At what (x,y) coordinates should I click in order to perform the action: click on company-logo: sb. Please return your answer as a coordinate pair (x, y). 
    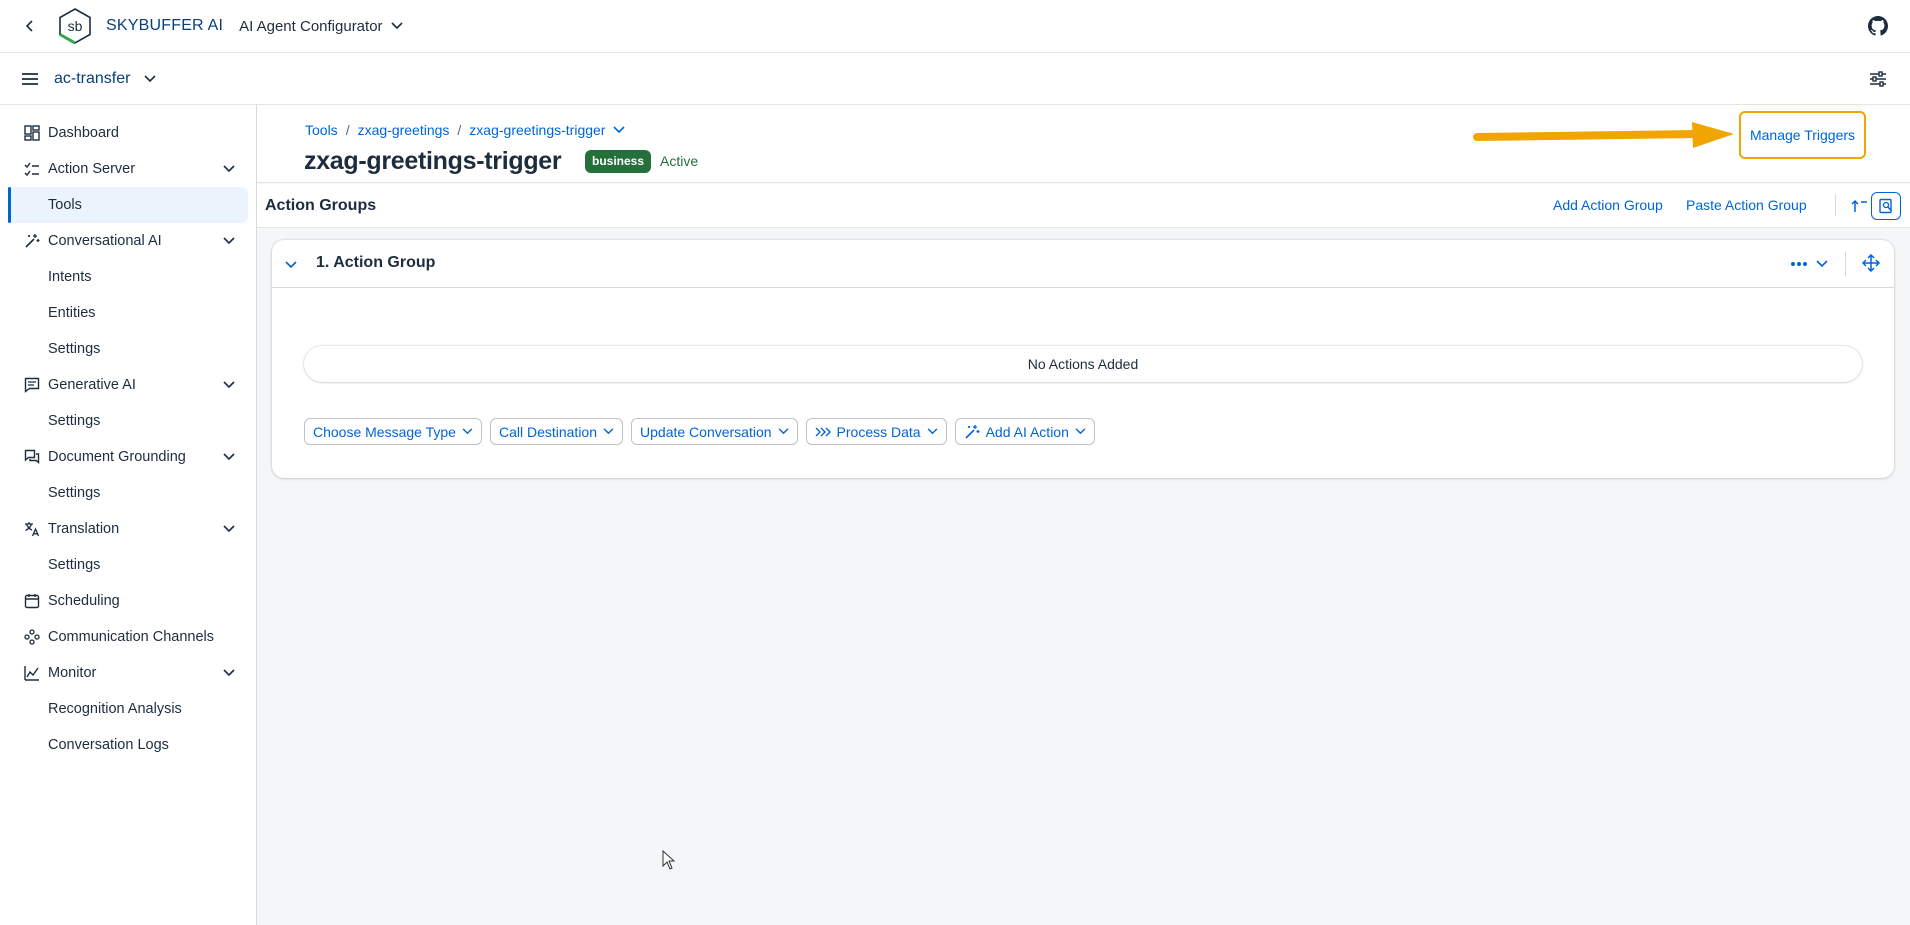
    Looking at the image, I should click on (75, 26).